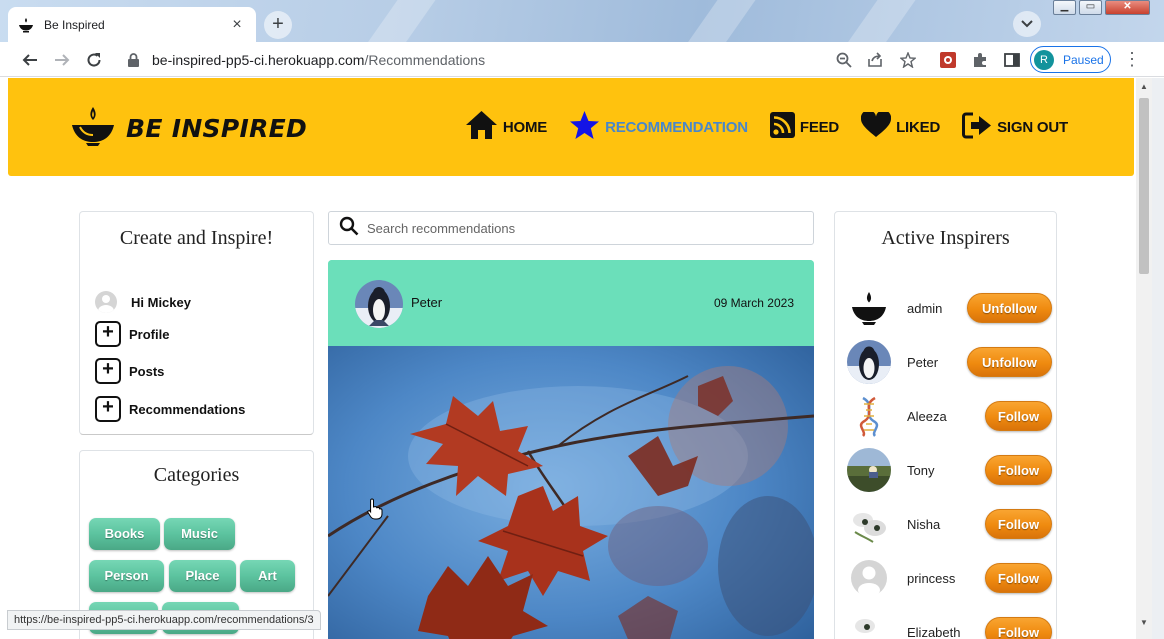  Describe the element at coordinates (1132, 59) in the screenshot. I see `browser-menu-icon: ⋮` at that location.